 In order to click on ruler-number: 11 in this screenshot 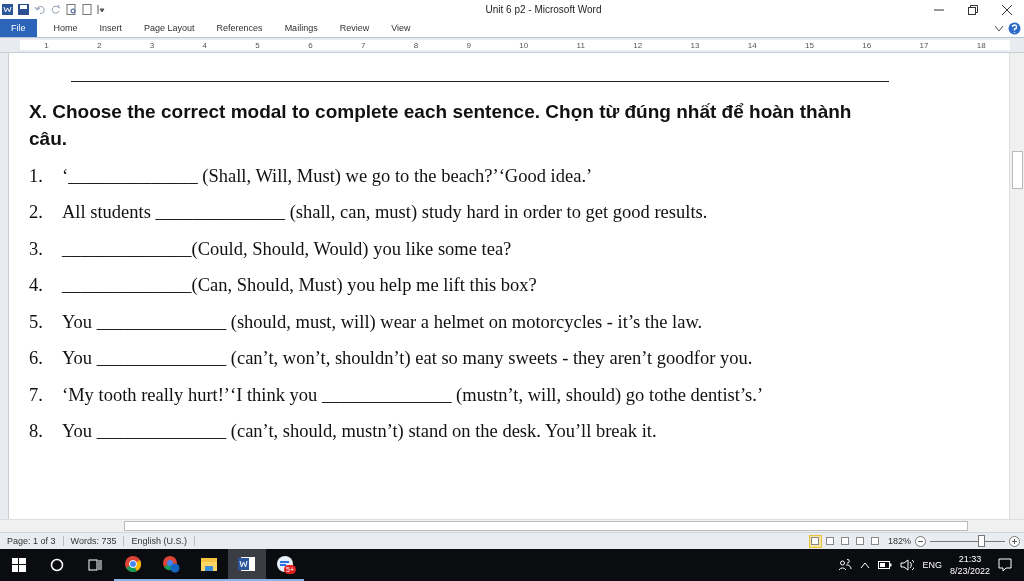, I will do `click(580, 45)`.